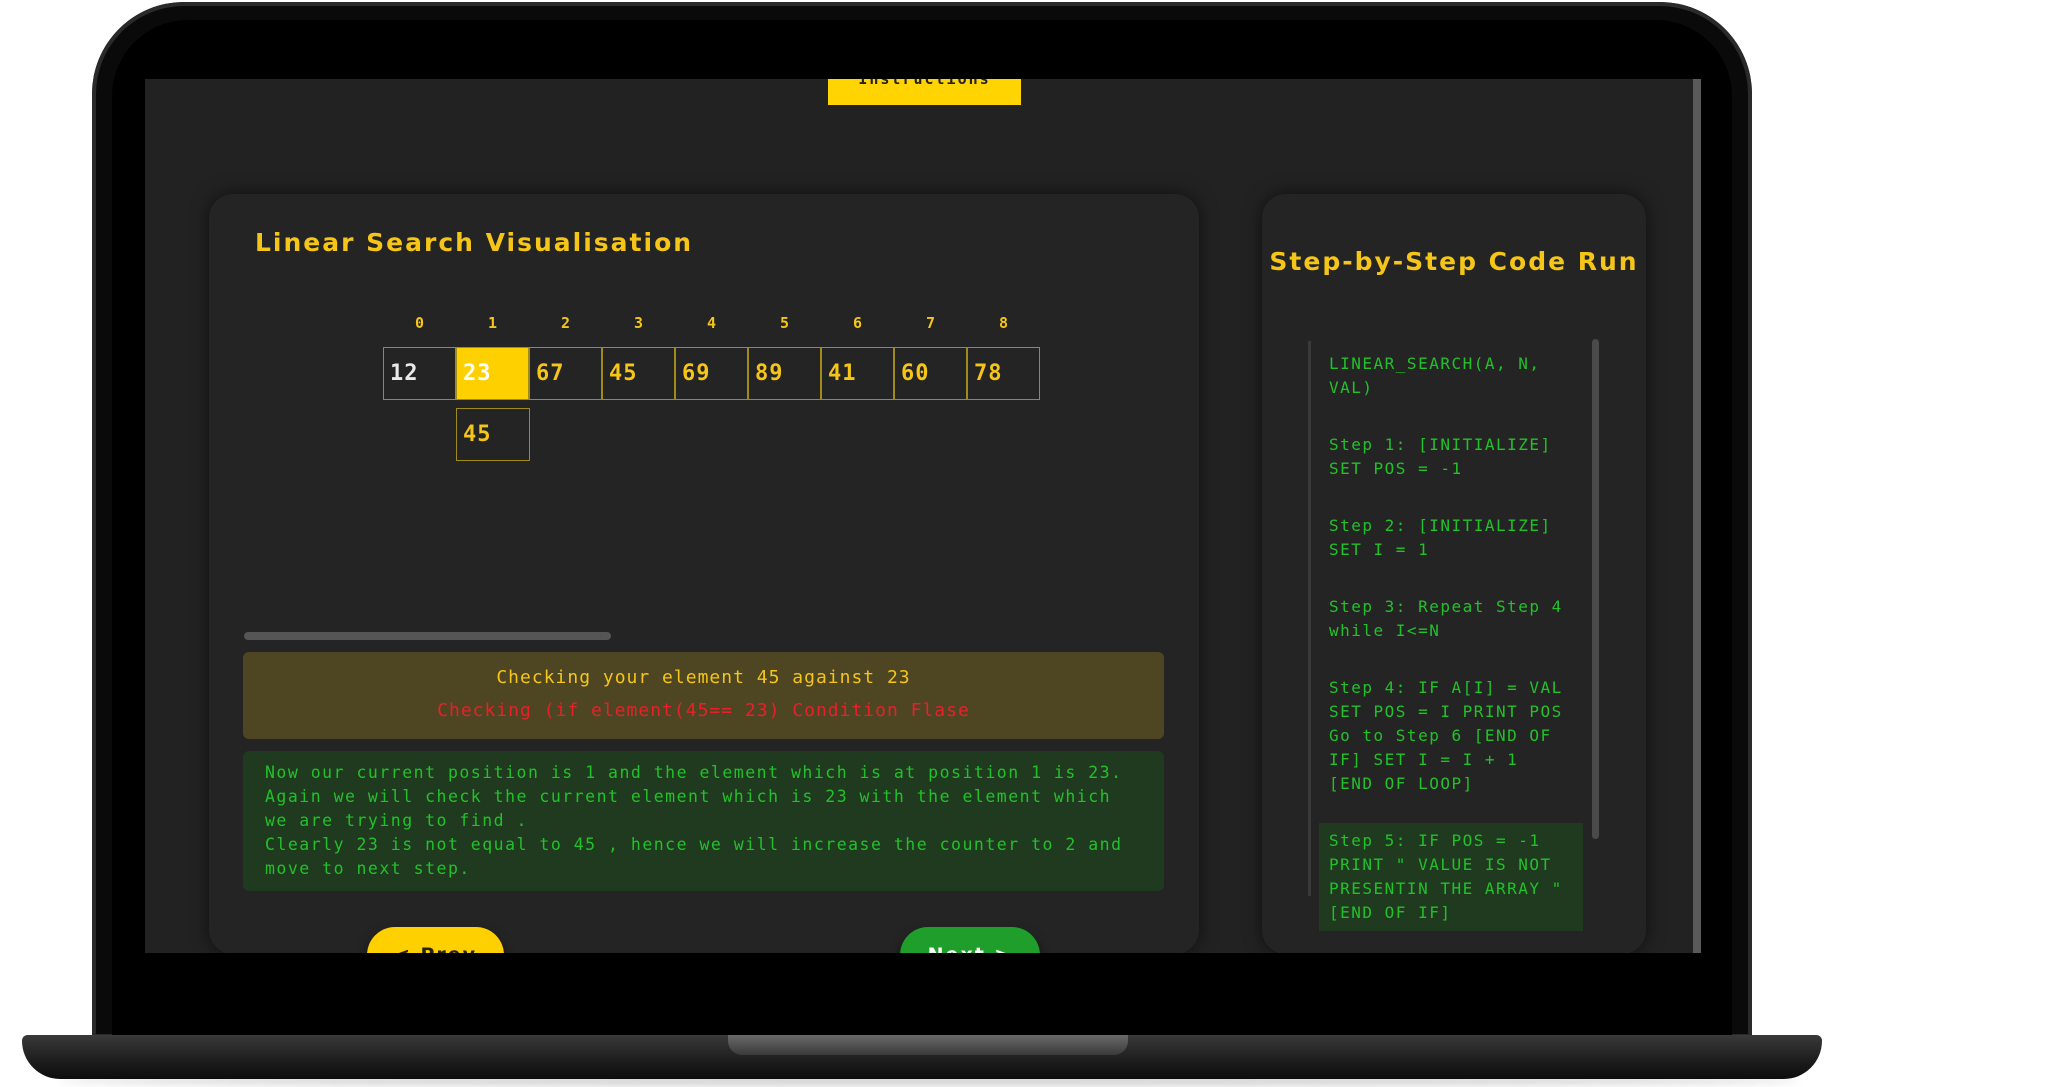 This screenshot has width=2057, height=1087. Describe the element at coordinates (703, 677) in the screenshot. I see `status-message: Checking your element 45 against 23` at that location.